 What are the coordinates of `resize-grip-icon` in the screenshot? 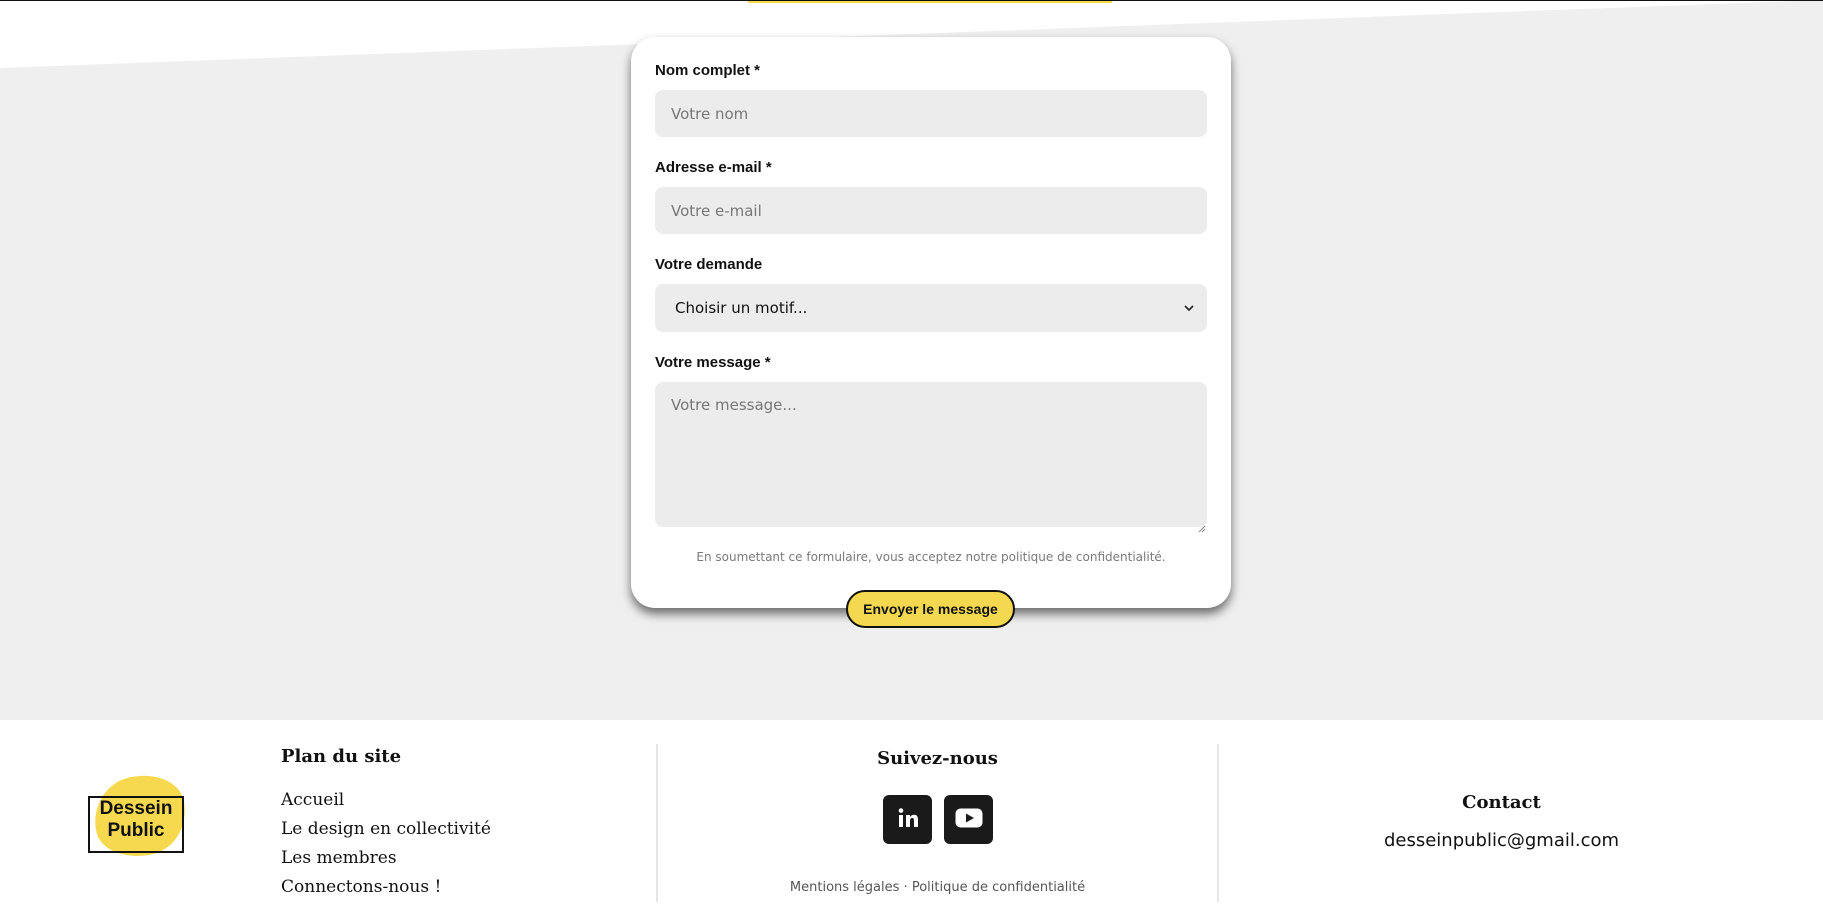 It's located at (1202, 525).